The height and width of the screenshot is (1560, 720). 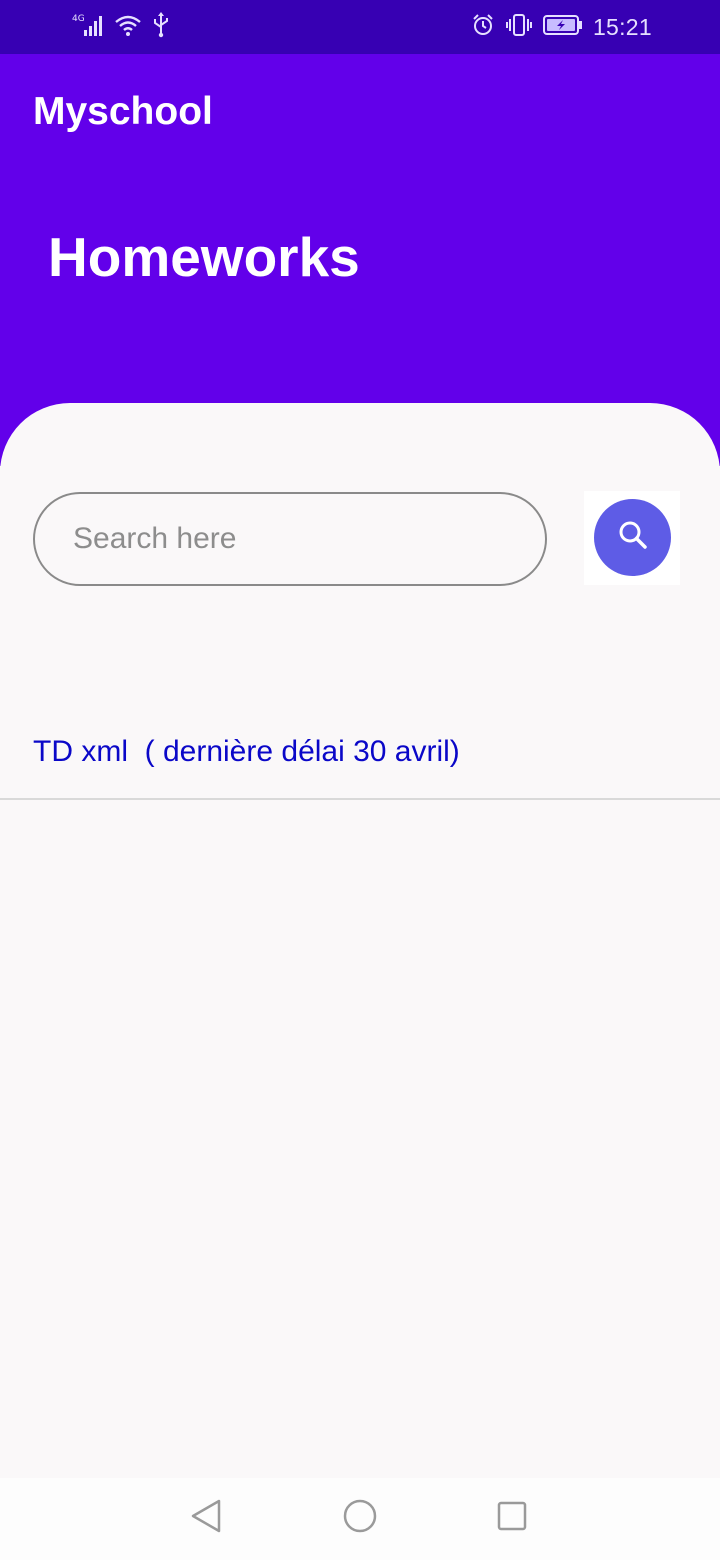 I want to click on back-icon, so click(x=206, y=1518).